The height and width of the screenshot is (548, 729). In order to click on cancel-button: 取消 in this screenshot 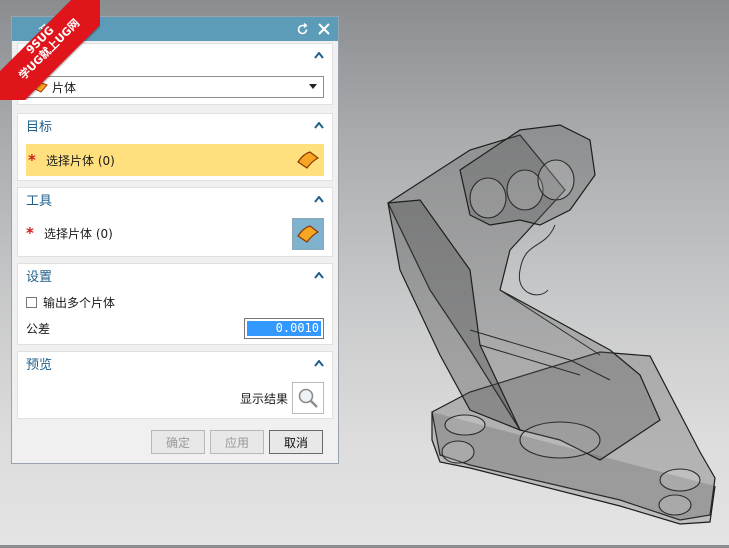, I will do `click(296, 442)`.